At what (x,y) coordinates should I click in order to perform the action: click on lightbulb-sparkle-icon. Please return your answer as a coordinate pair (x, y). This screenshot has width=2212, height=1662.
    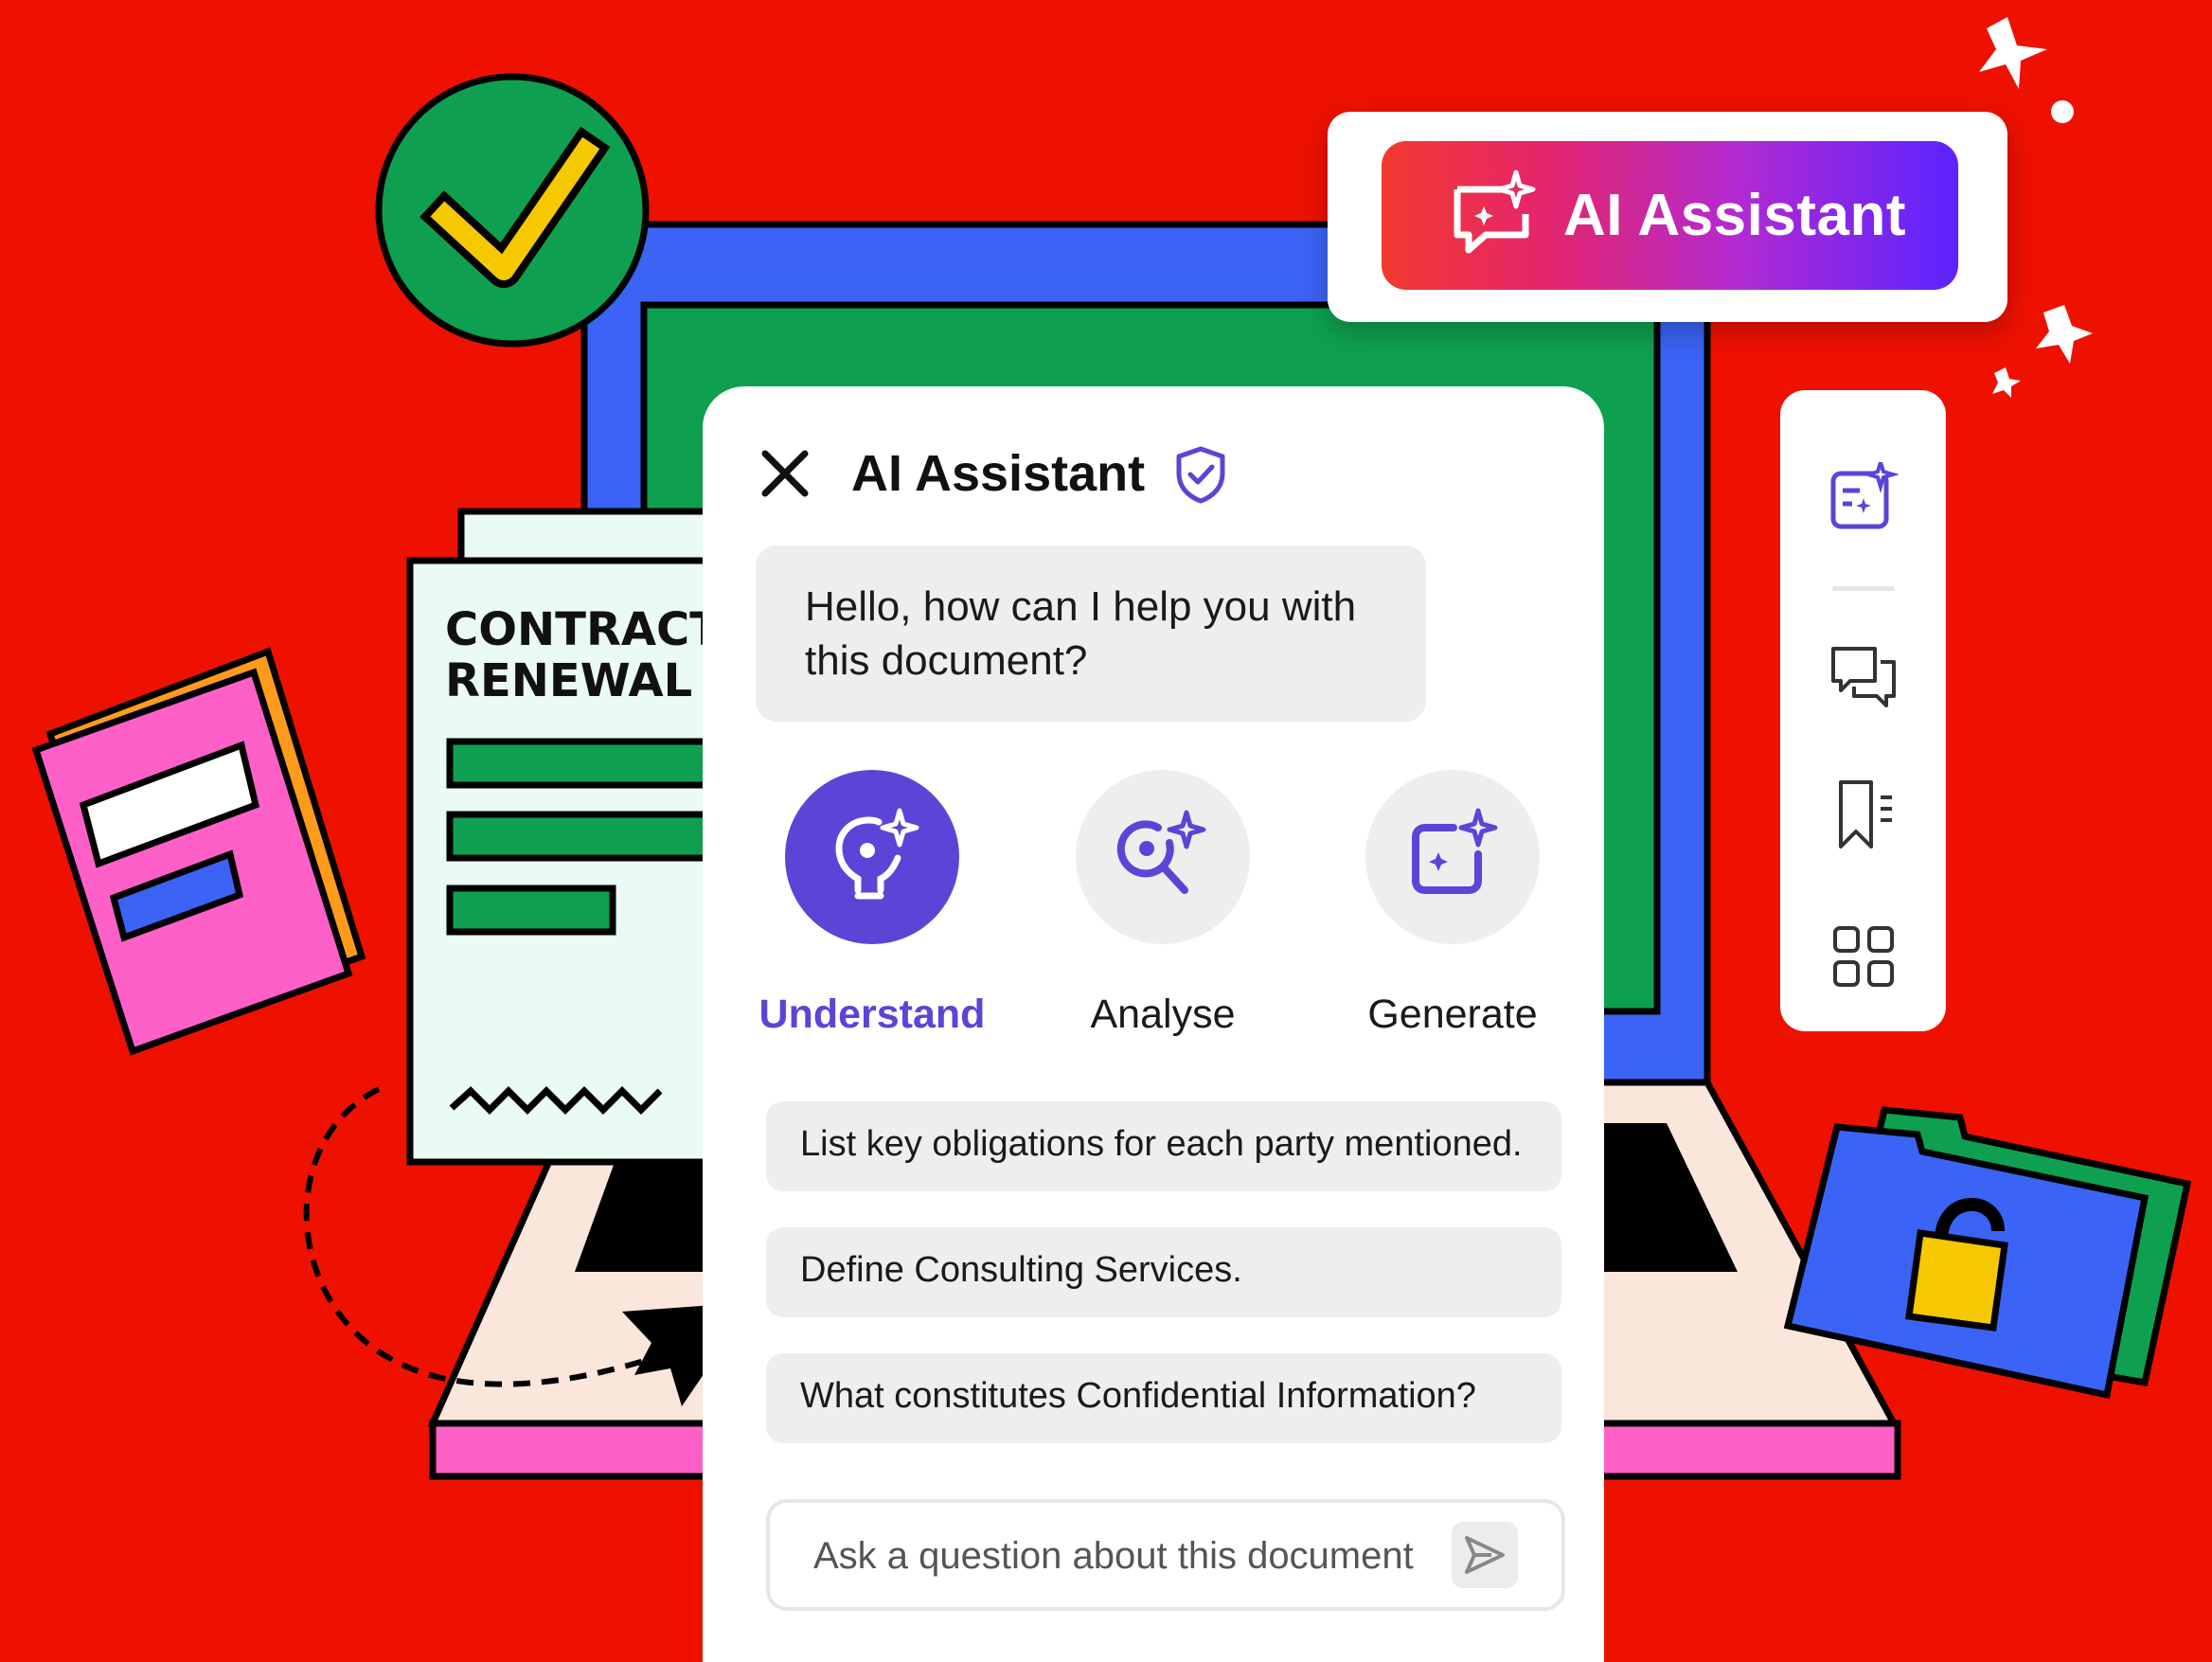
    Looking at the image, I should click on (877, 854).